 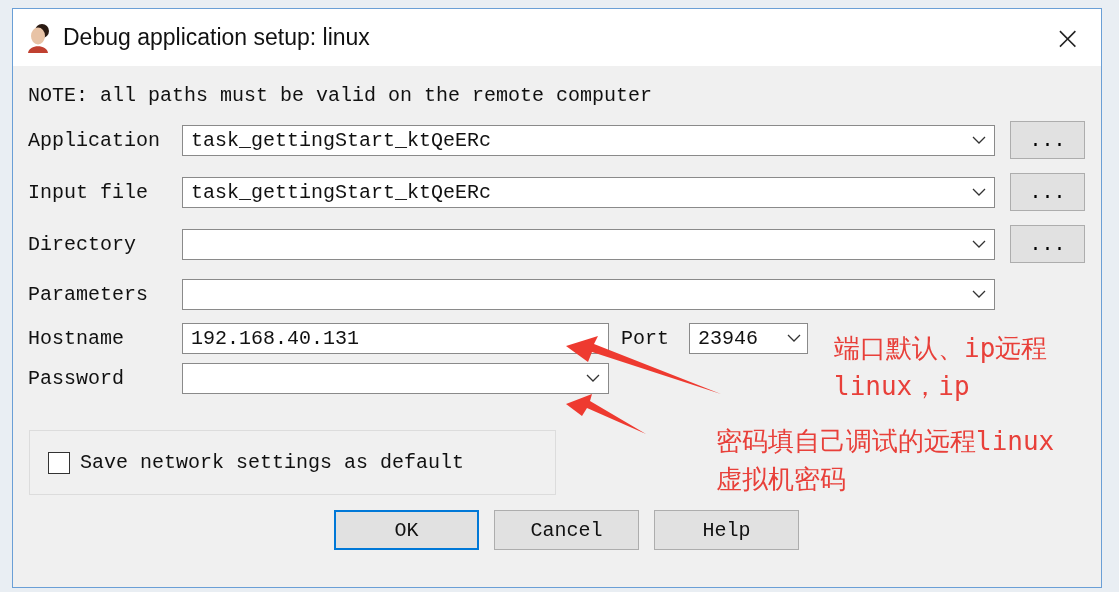 What do you see at coordinates (341, 95) in the screenshot?
I see `note-text: NOTE: all paths must be valid on the remote computer` at bounding box center [341, 95].